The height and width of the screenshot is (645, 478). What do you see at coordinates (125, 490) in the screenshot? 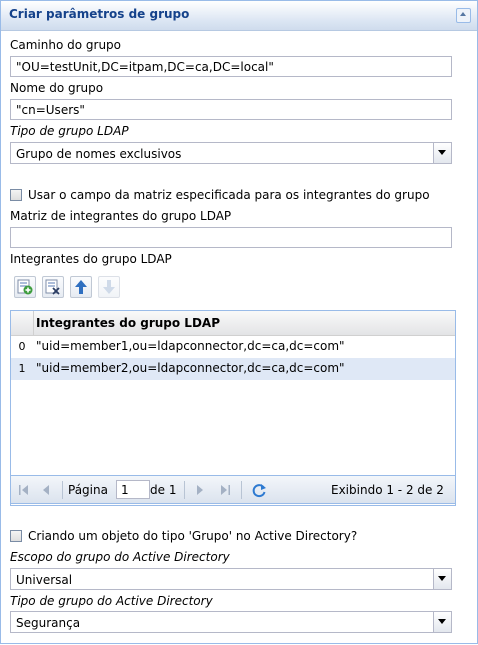
I see `page-number-value: 1` at bounding box center [125, 490].